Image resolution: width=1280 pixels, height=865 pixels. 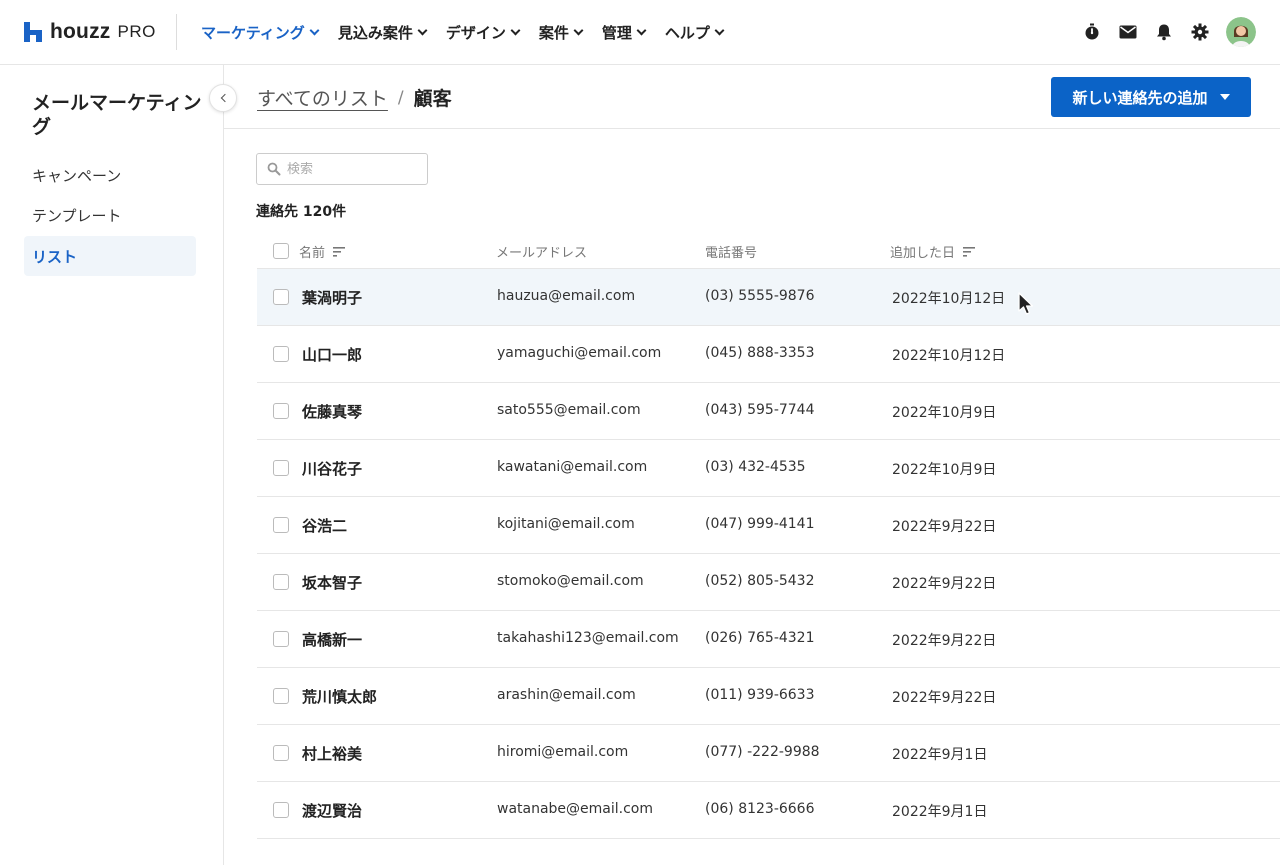 I want to click on breadcrumb: すべてのリスト / 顧客, so click(x=354, y=97).